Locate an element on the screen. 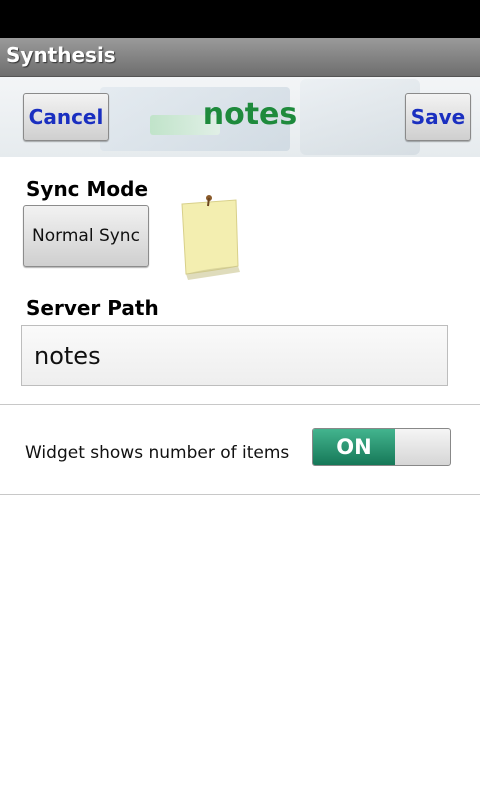 This screenshot has width=480, height=800. app-title: Synthesis is located at coordinates (61, 55).